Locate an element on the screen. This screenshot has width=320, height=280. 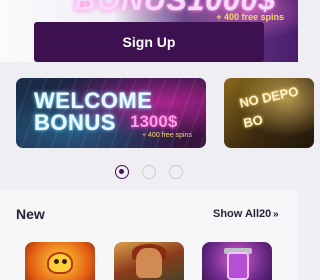
game-tile-lion-dance is located at coordinates (60, 261).